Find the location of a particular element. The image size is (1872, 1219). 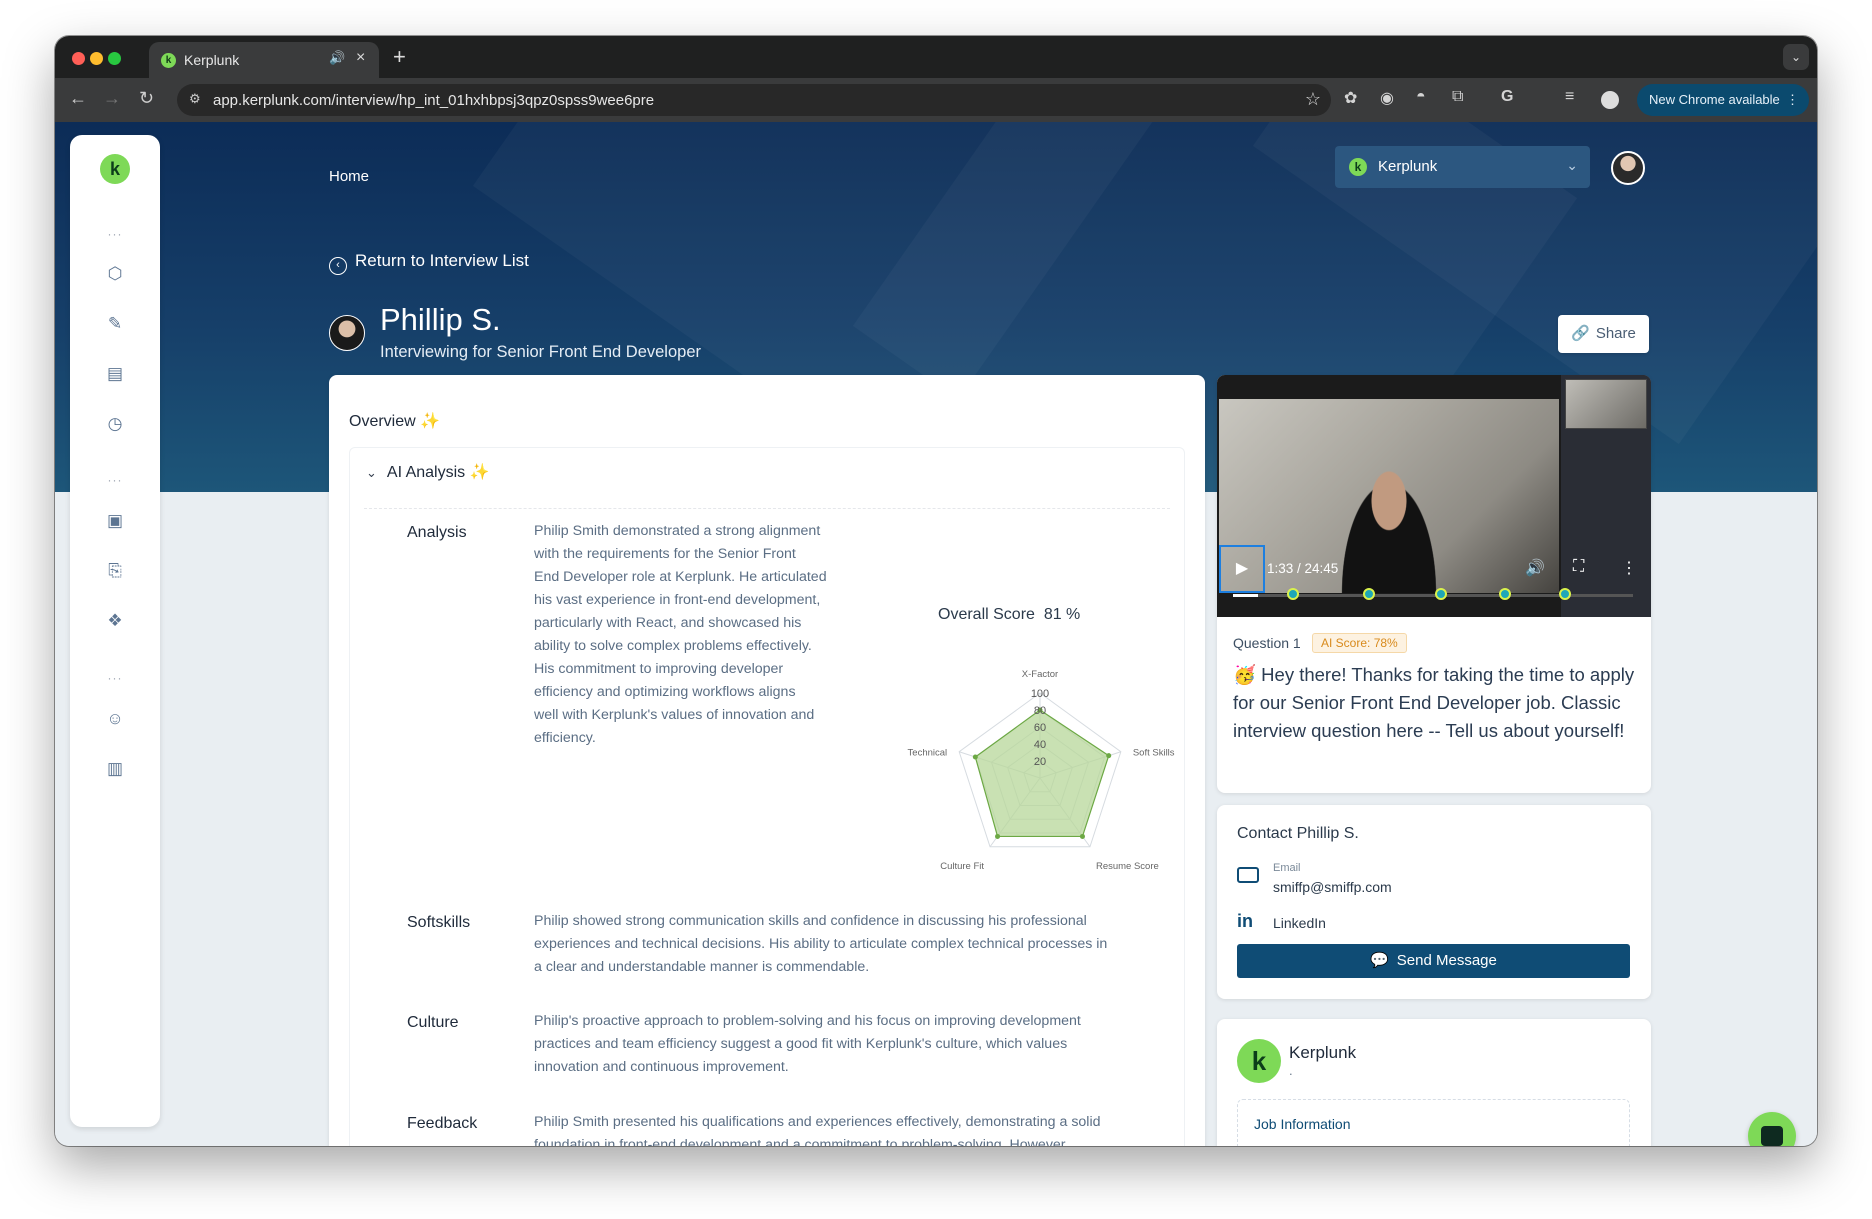

users-icon: ☺ is located at coordinates (115, 719).